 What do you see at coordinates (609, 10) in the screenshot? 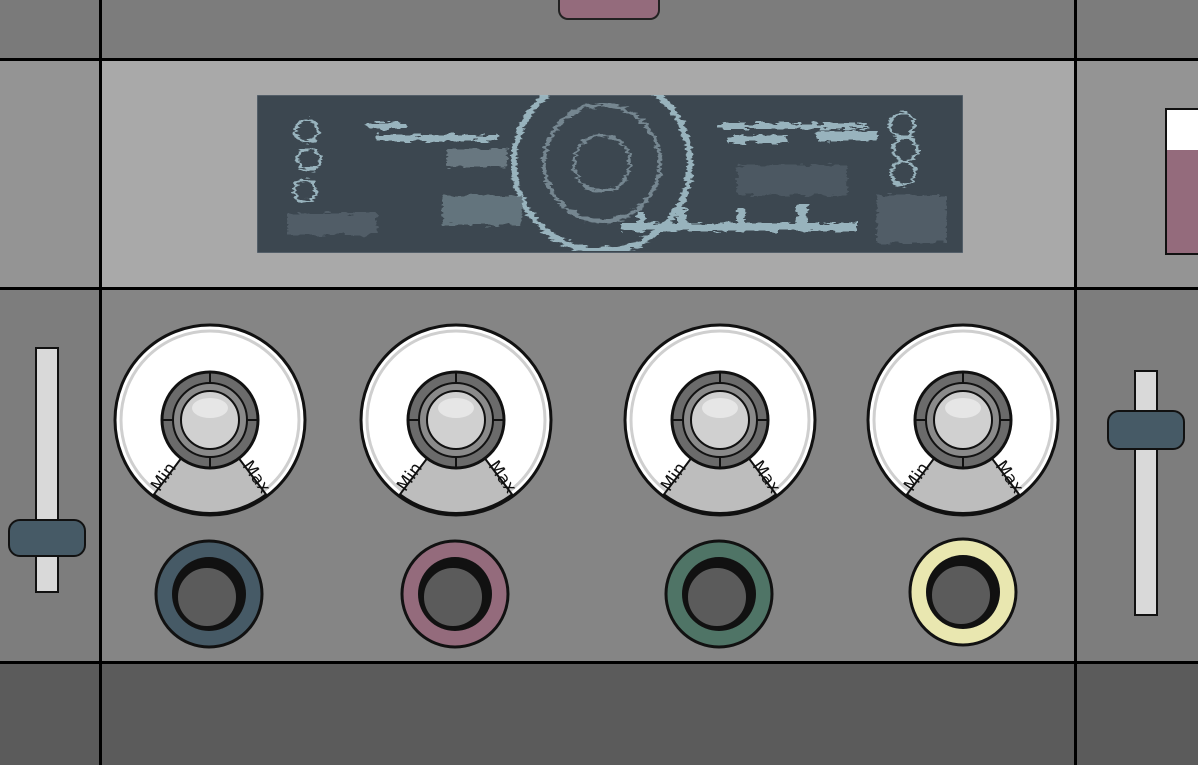
I see `top-tab` at bounding box center [609, 10].